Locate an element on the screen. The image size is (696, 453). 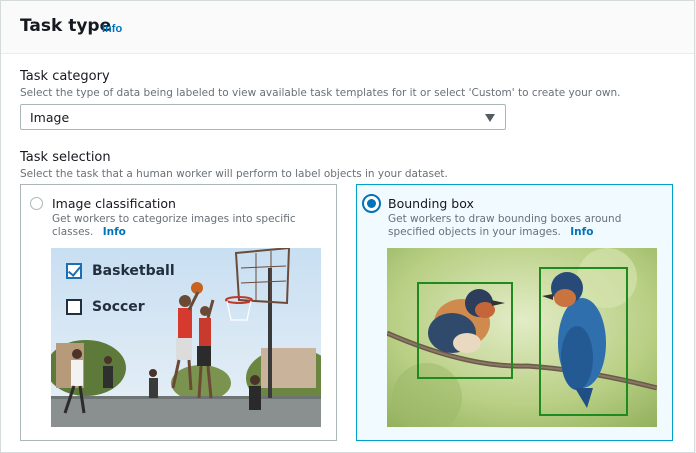
legend-basketball: Basketball is located at coordinates (120, 271).